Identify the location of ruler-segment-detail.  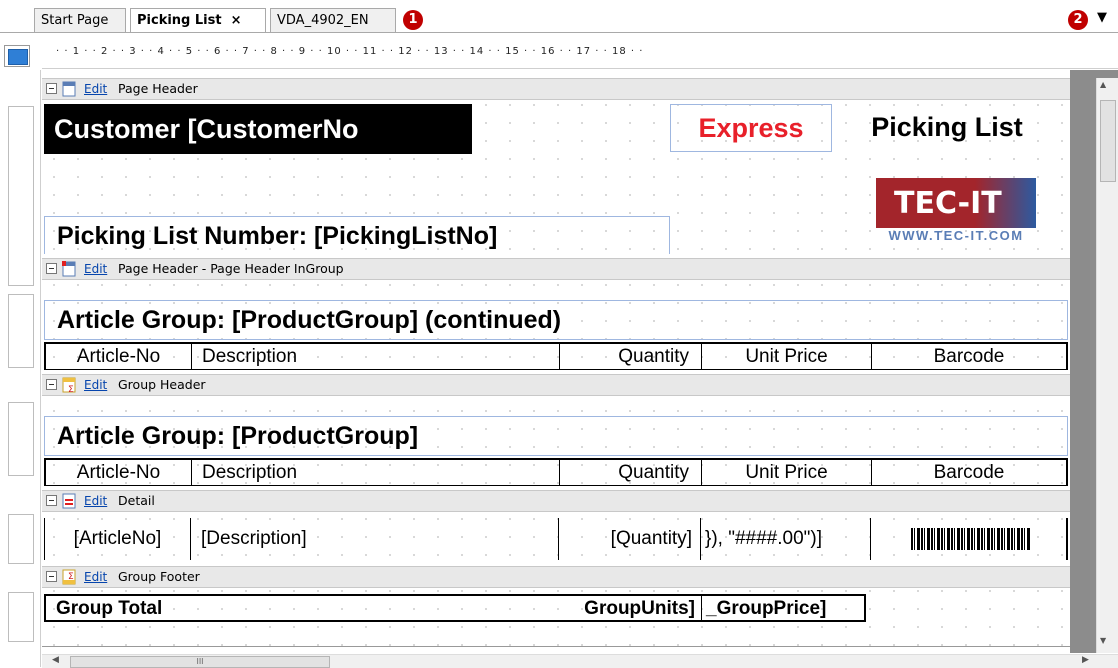
(21, 539).